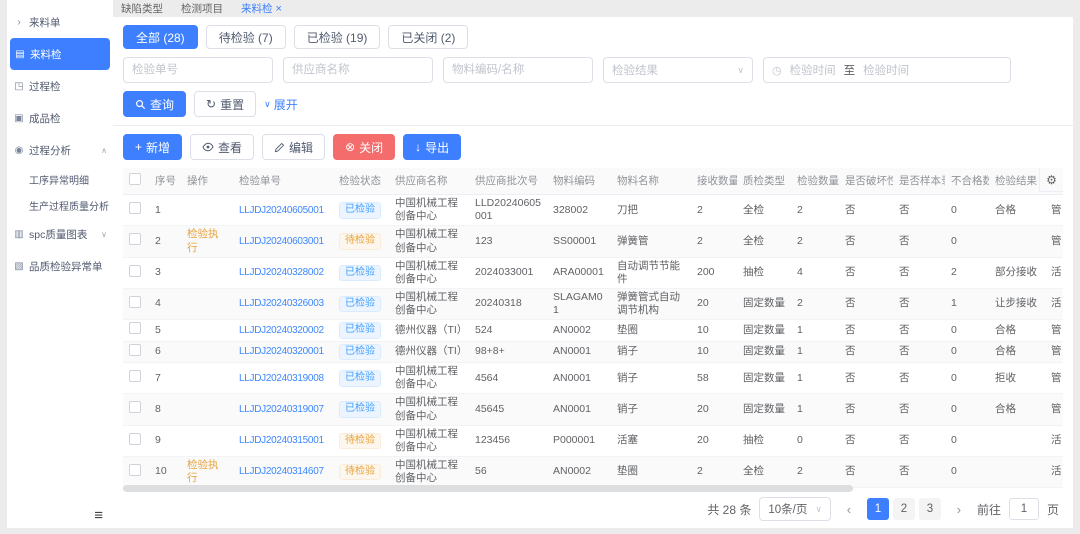 The height and width of the screenshot is (534, 1080). I want to click on cell-mname: 弹簧管, so click(651, 241).